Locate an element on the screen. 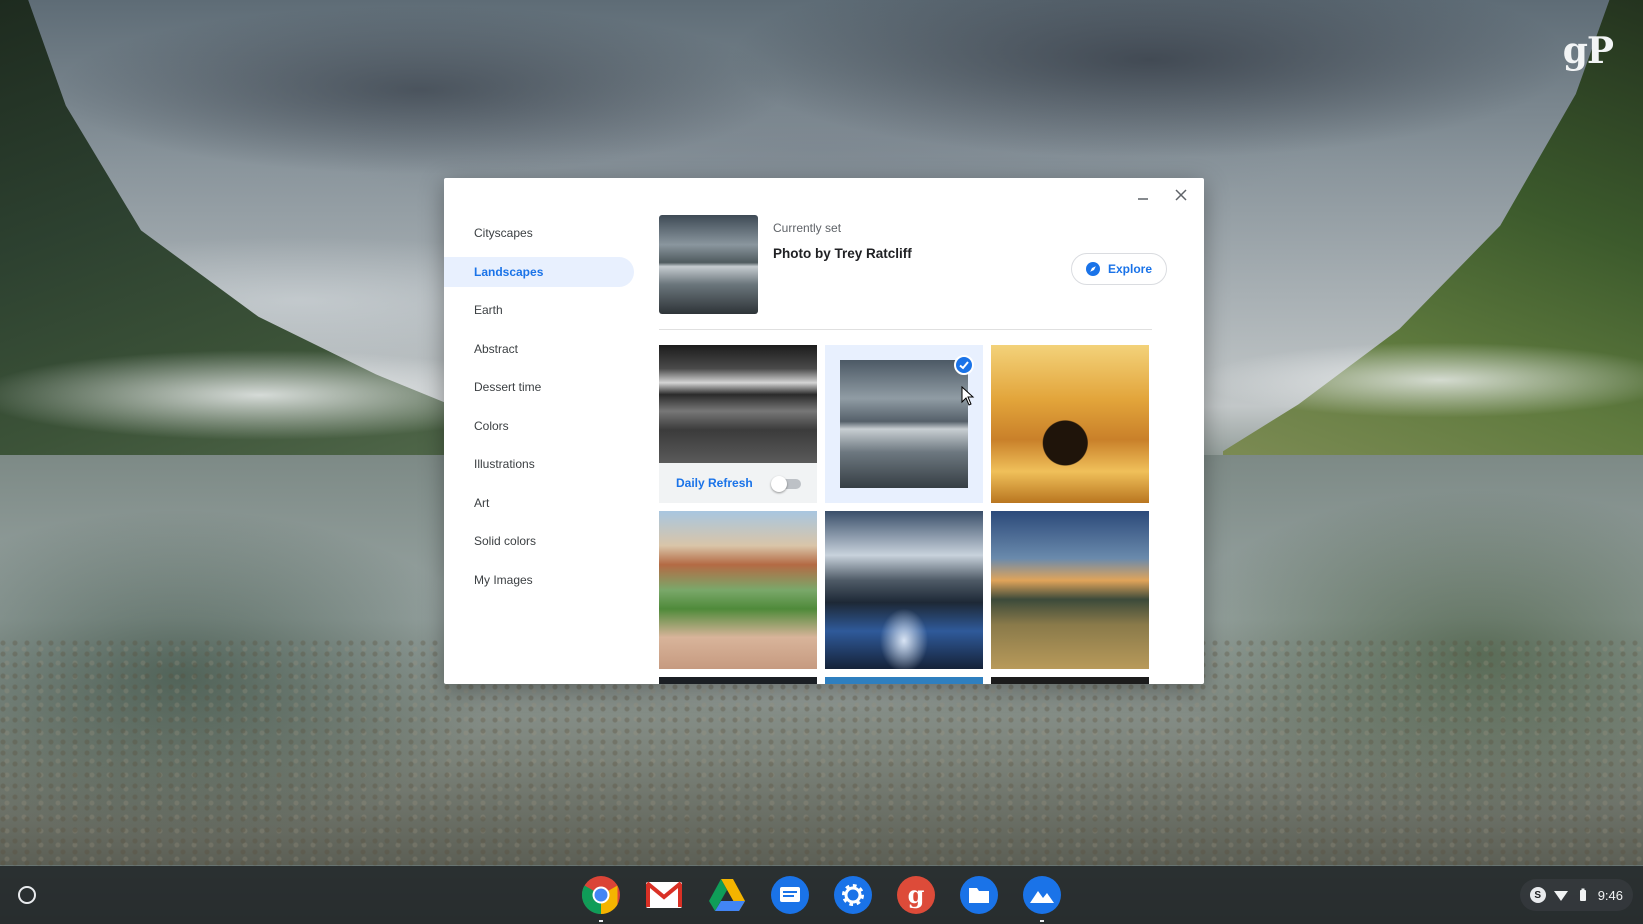  explore-label: Explore is located at coordinates (1129, 269).